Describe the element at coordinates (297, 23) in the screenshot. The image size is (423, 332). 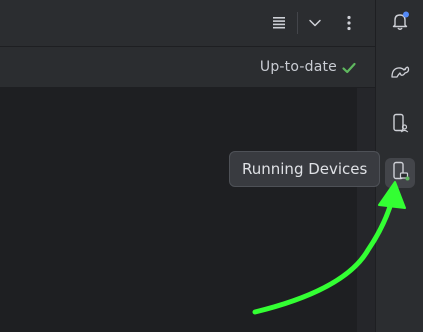
I see `toolbar-divider` at that location.